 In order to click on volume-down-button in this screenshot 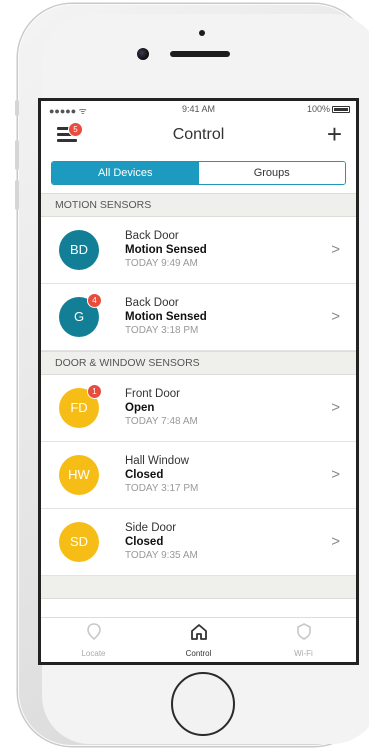, I will do `click(17, 195)`.